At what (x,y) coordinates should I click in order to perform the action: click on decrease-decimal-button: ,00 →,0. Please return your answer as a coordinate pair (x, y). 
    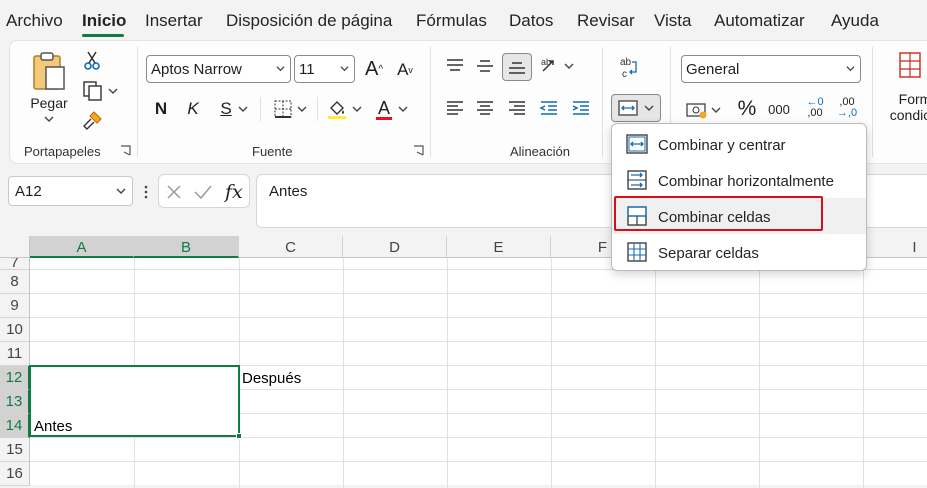
    Looking at the image, I should click on (847, 108).